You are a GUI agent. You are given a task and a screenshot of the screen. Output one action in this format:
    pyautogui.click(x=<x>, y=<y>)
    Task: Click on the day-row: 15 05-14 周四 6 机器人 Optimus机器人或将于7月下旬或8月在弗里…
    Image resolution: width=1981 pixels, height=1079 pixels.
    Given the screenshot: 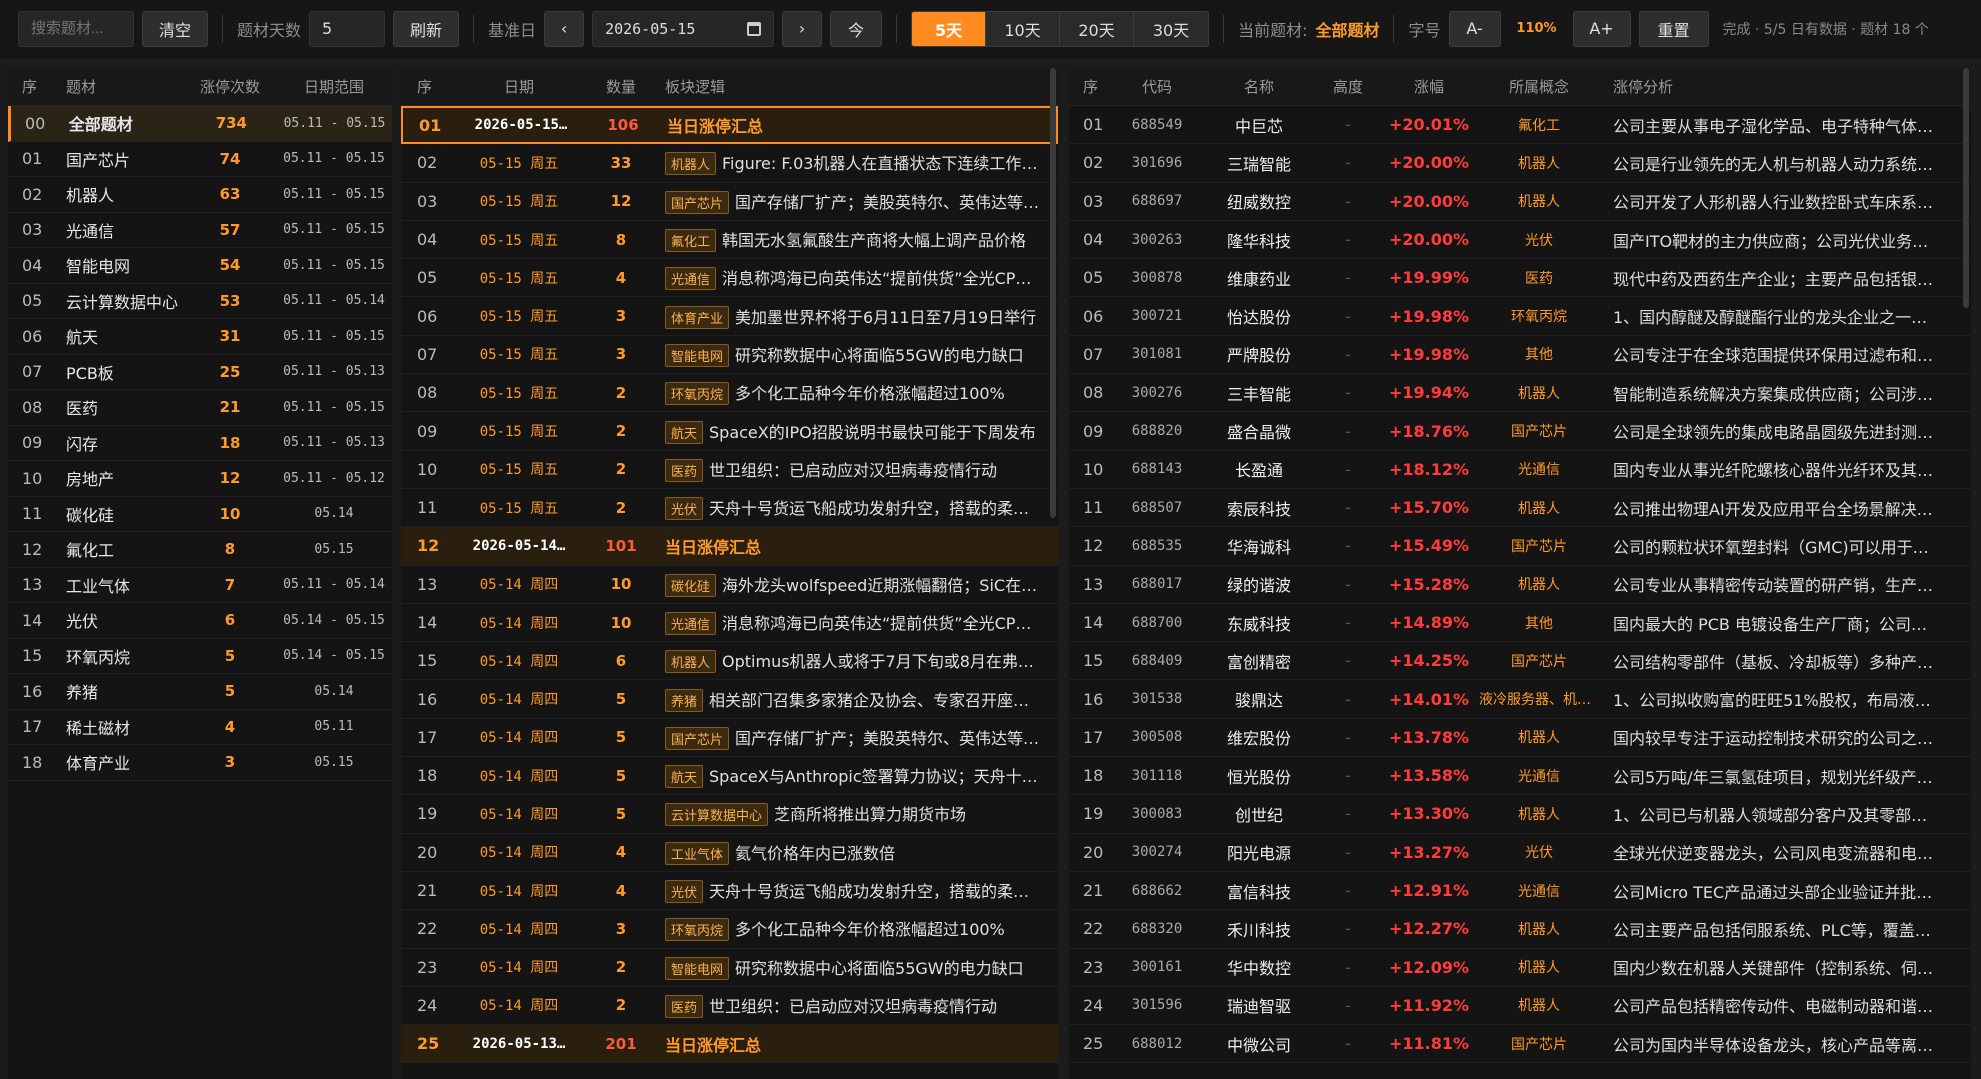 What is the action you would take?
    pyautogui.click(x=729, y=661)
    